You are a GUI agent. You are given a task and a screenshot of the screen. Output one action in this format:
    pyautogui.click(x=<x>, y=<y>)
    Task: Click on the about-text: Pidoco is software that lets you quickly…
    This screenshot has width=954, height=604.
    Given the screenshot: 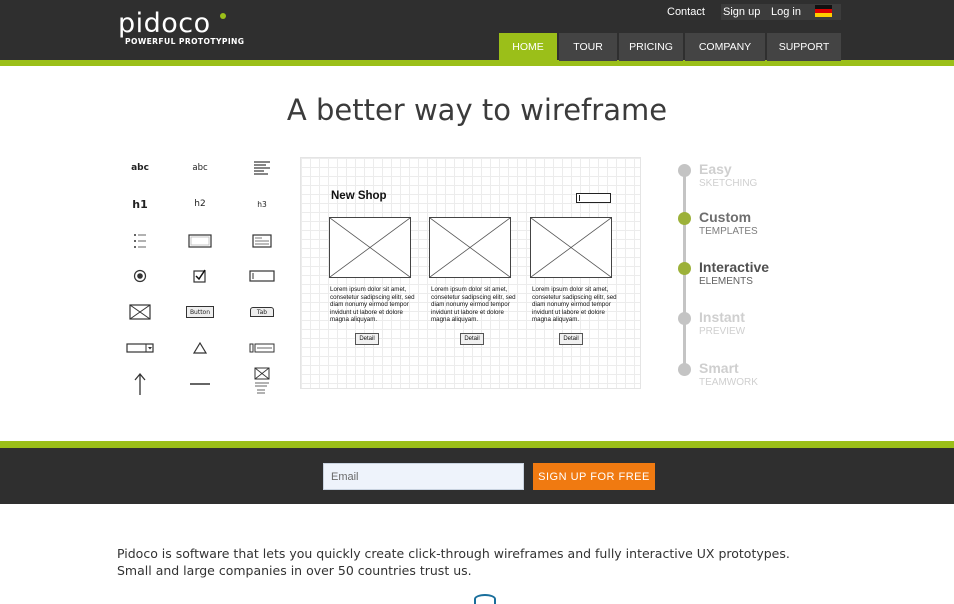 What is the action you would take?
    pyautogui.click(x=477, y=562)
    